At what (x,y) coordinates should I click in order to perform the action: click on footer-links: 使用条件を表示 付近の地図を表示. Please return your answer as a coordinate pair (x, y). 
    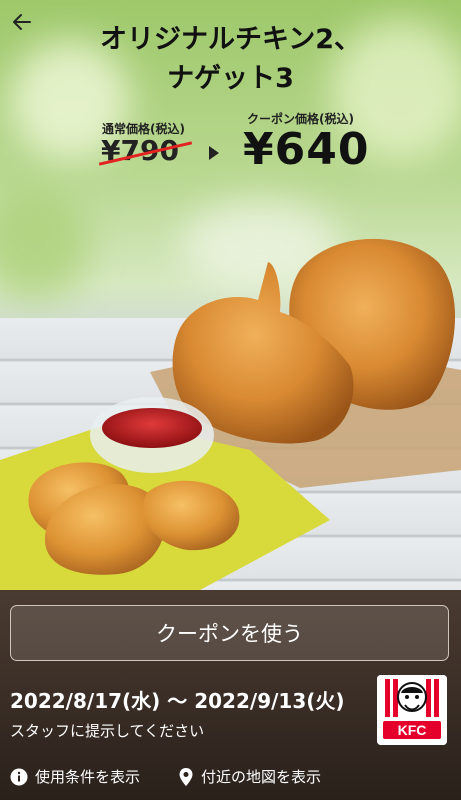
    Looking at the image, I should click on (230, 777).